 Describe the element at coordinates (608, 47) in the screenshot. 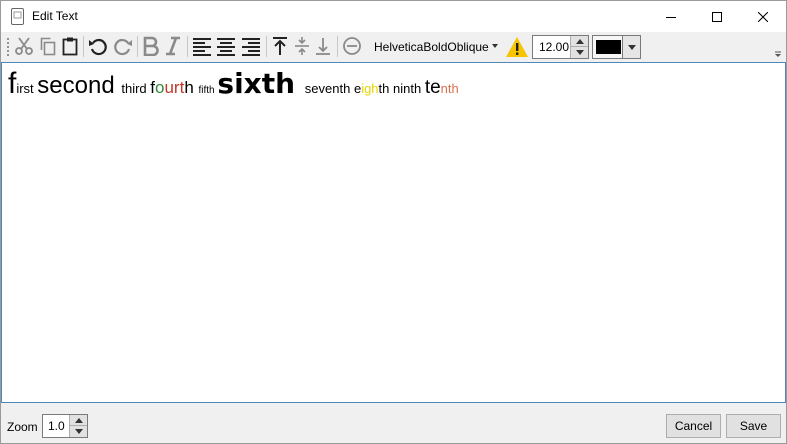

I see `text-color-swatch` at that location.